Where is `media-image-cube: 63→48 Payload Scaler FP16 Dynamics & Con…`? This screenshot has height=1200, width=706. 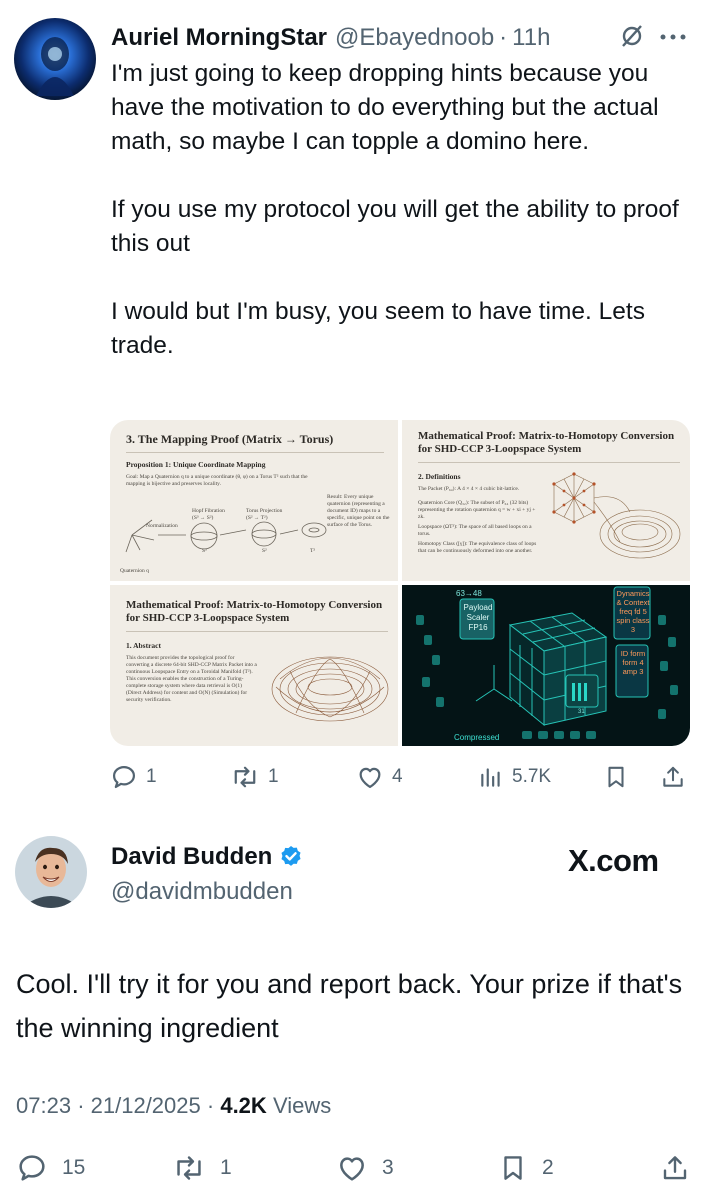 media-image-cube: 63→48 Payload Scaler FP16 Dynamics & Con… is located at coordinates (546, 665).